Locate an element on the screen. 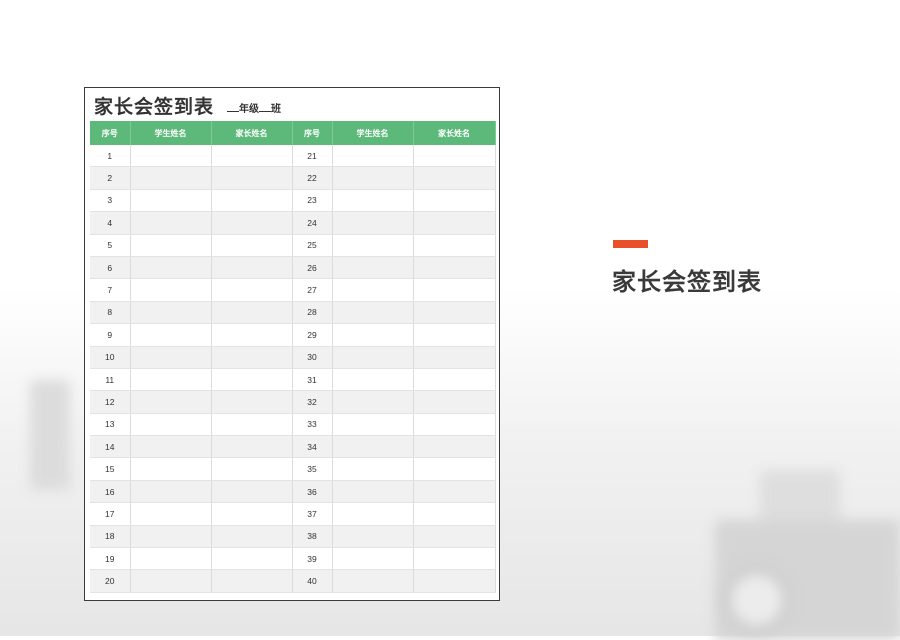 This screenshot has height=640, width=900. table-row: 15 35 is located at coordinates (293, 469).